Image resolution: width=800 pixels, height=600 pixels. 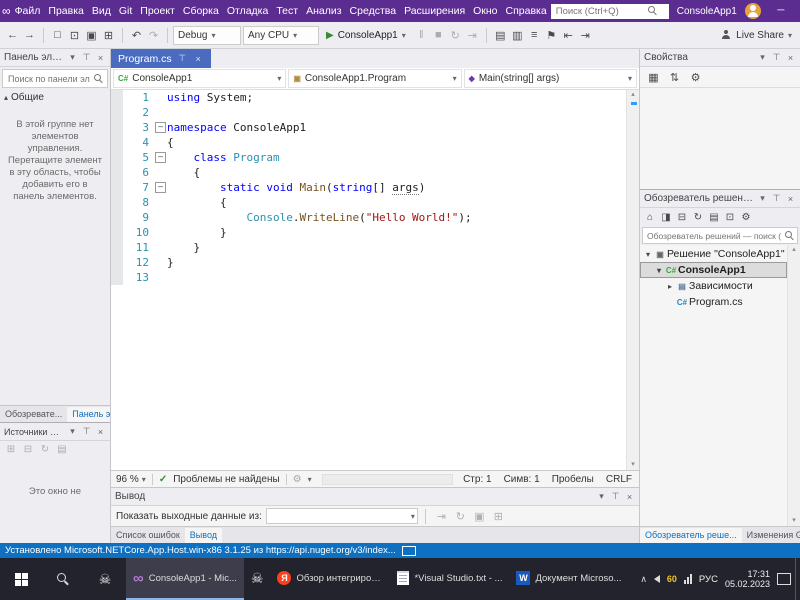 What do you see at coordinates (674, 77) in the screenshot?
I see `alphabetical-icon: ⇅` at bounding box center [674, 77].